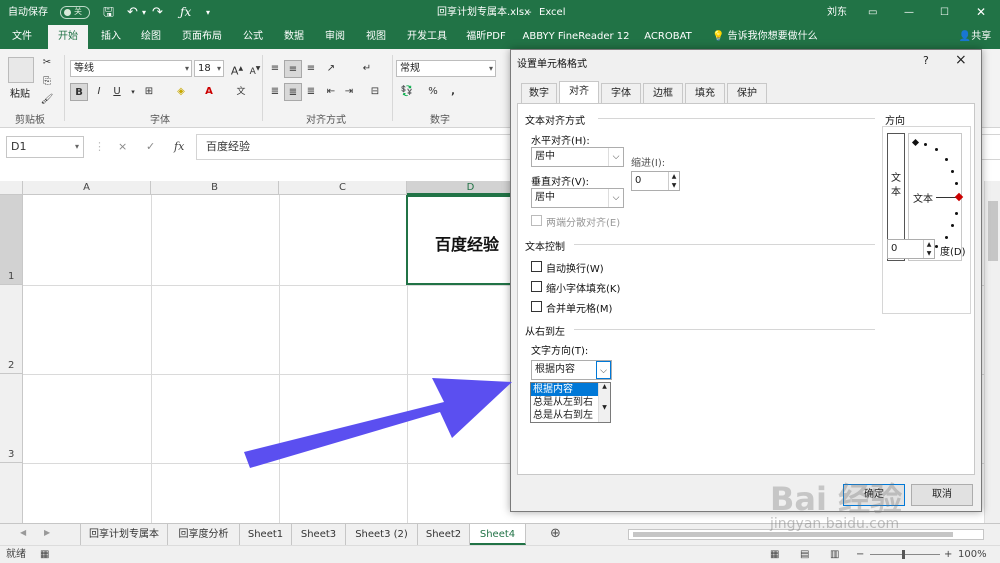 This screenshot has height=563, width=1000. I want to click on column-header-a: A, so click(87, 188).